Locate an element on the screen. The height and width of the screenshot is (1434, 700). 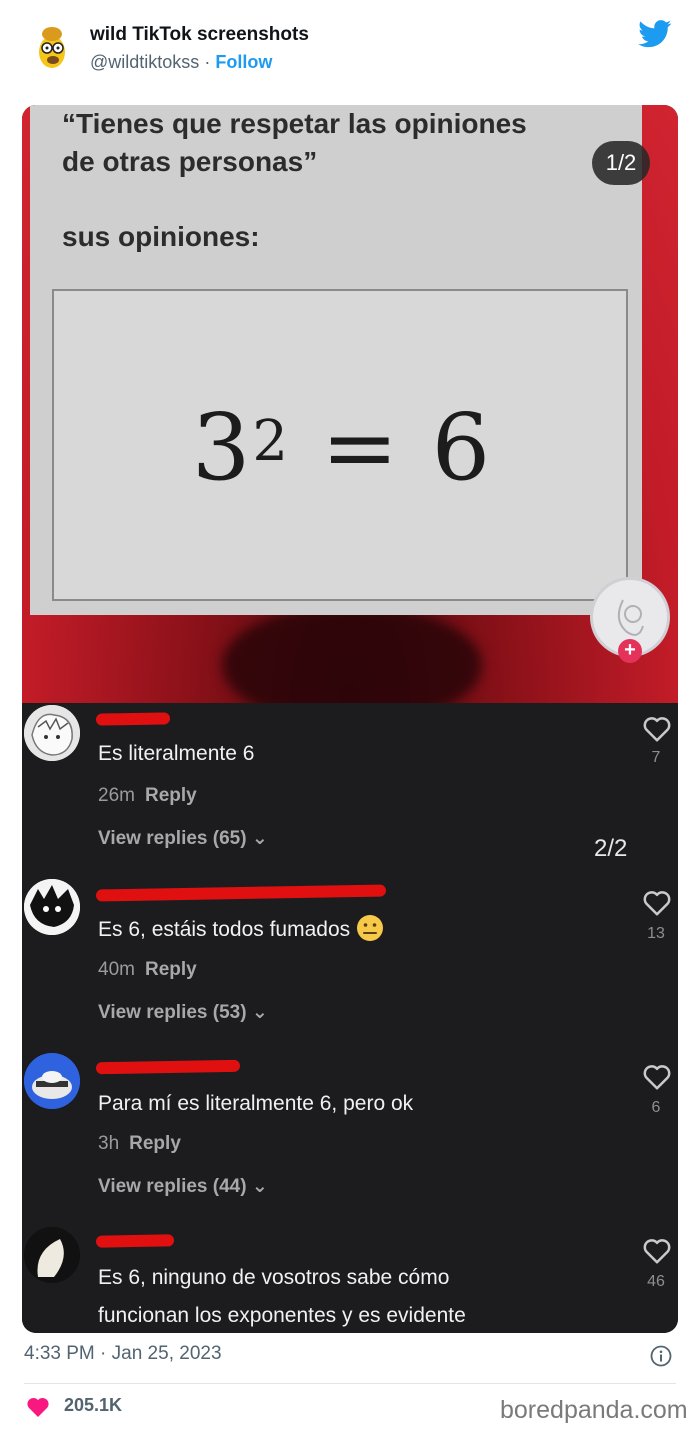
like-count: 6 is located at coordinates (656, 1107).